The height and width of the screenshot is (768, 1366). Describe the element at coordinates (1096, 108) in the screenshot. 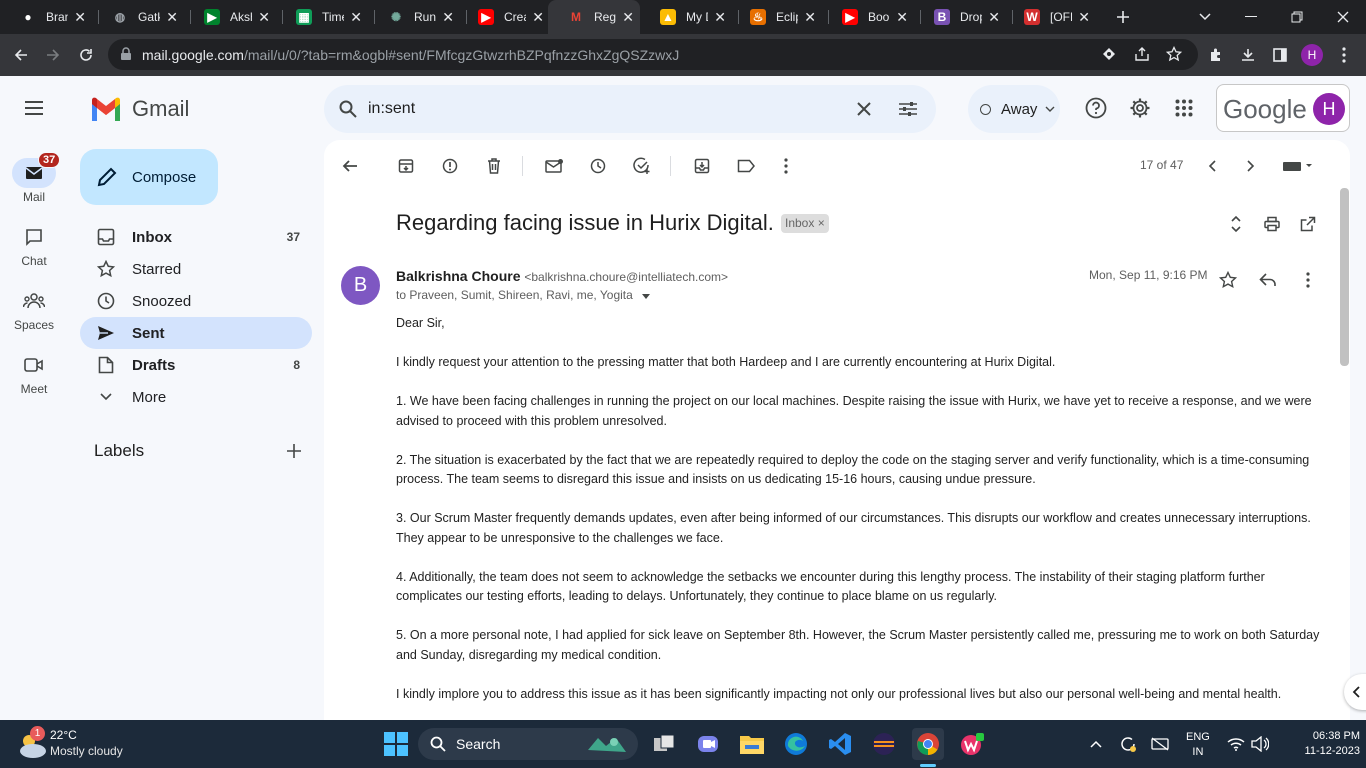

I see `help-icon` at that location.